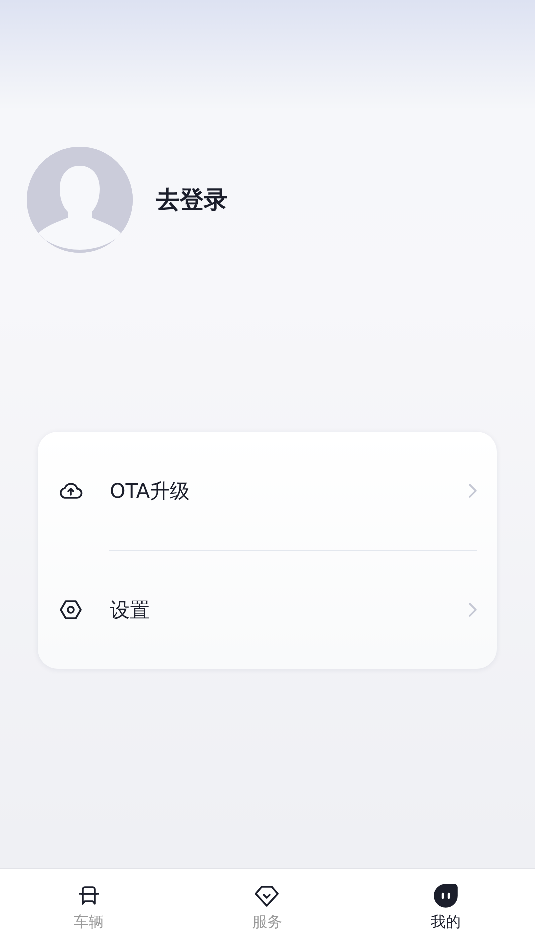  Describe the element at coordinates (192, 200) in the screenshot. I see `login-link: 去登录` at that location.